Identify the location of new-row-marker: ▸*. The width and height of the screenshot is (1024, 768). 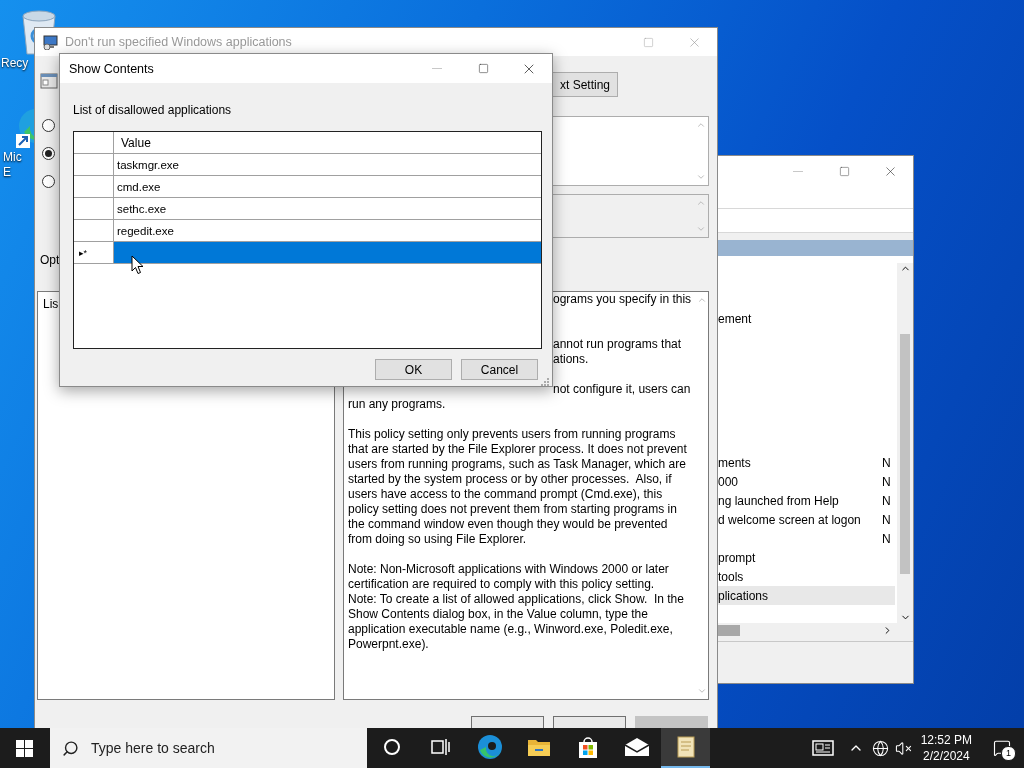
(83, 252).